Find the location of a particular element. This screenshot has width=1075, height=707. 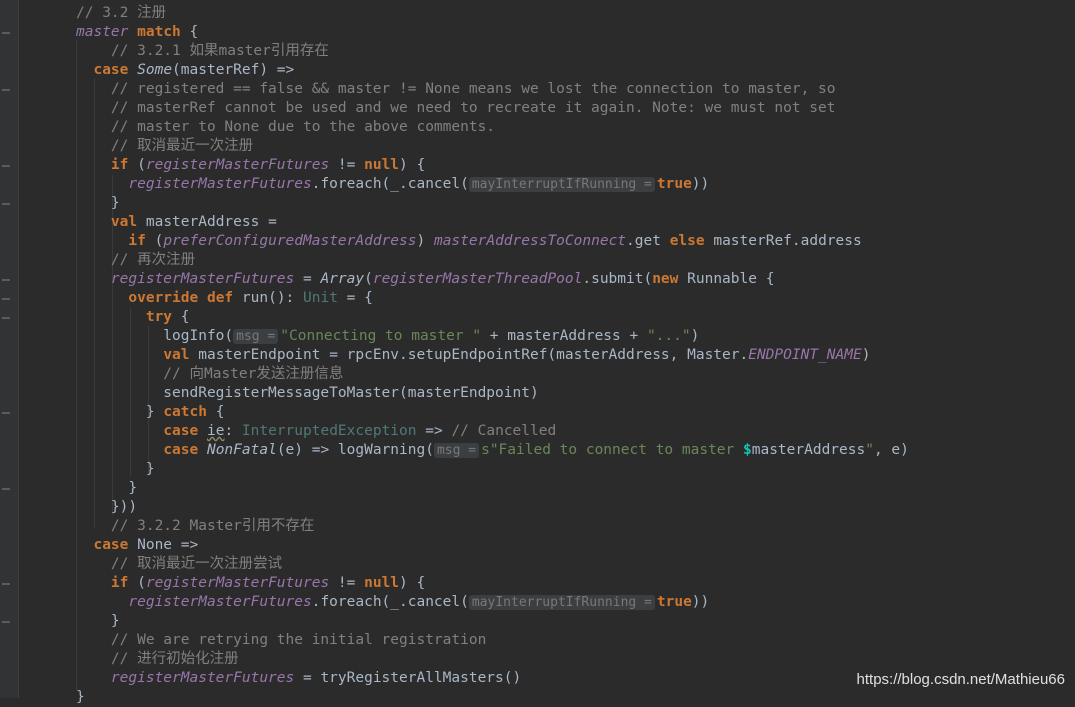

code-token: (e) => logWarning( is located at coordinates (355, 450).